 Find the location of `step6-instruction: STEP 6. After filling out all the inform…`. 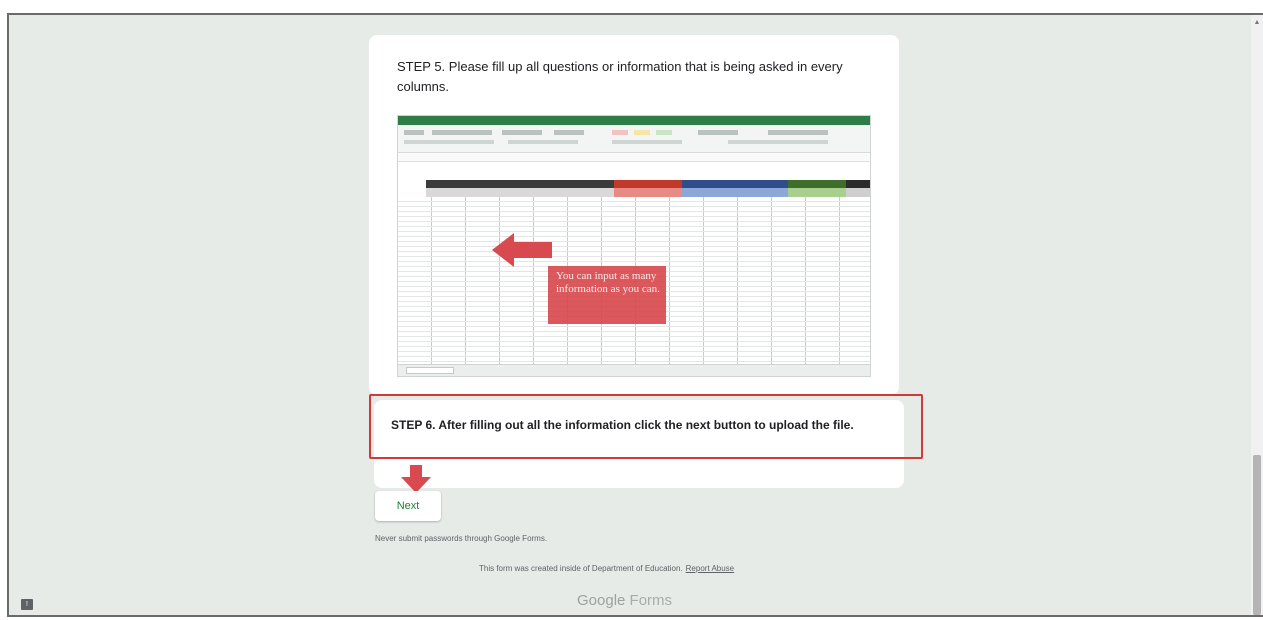

step6-instruction: STEP 6. After filling out all the inform… is located at coordinates (622, 425).